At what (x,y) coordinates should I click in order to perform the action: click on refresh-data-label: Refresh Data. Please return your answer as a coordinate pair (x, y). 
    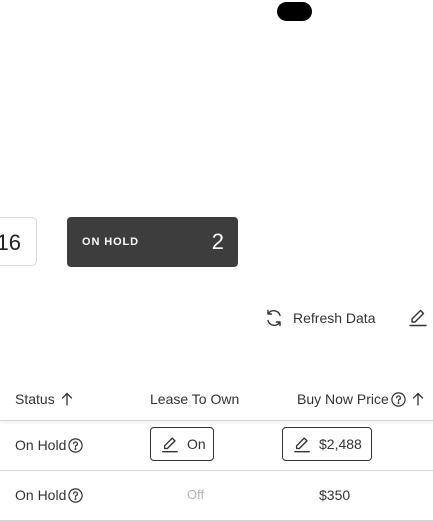
    Looking at the image, I should click on (334, 318).